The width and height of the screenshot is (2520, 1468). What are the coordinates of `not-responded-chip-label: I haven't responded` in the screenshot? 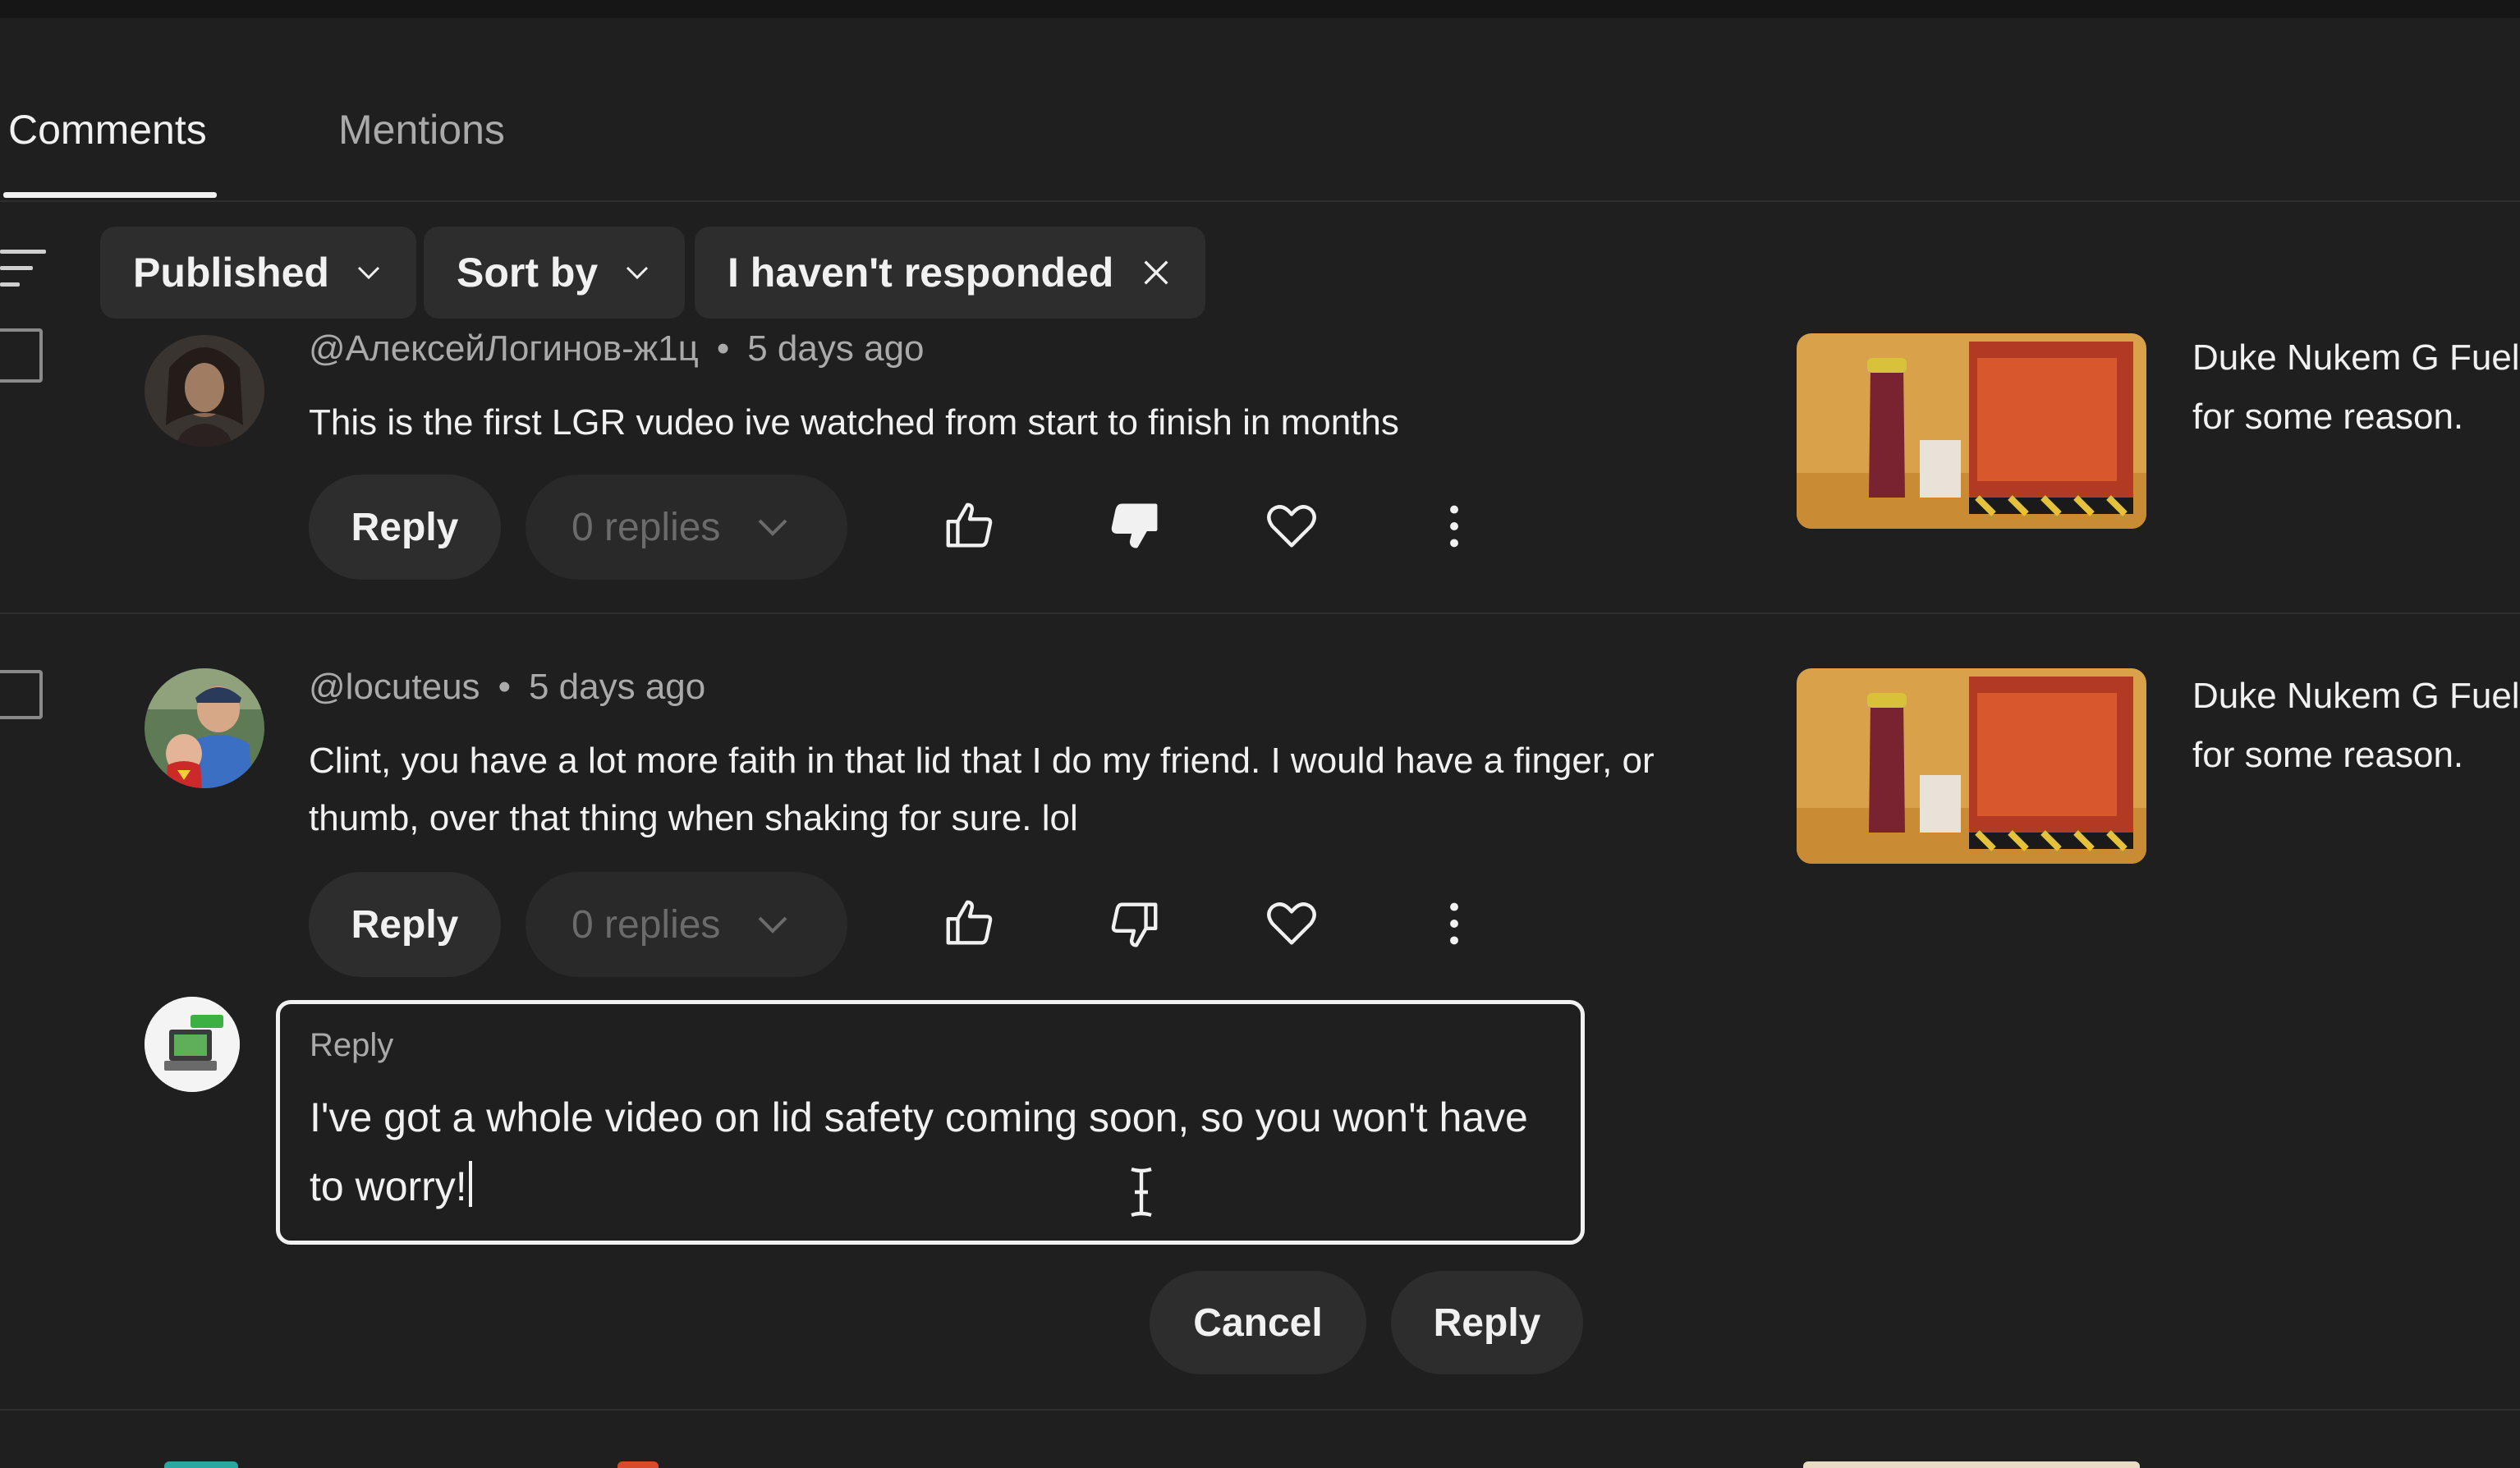 It's located at (921, 273).